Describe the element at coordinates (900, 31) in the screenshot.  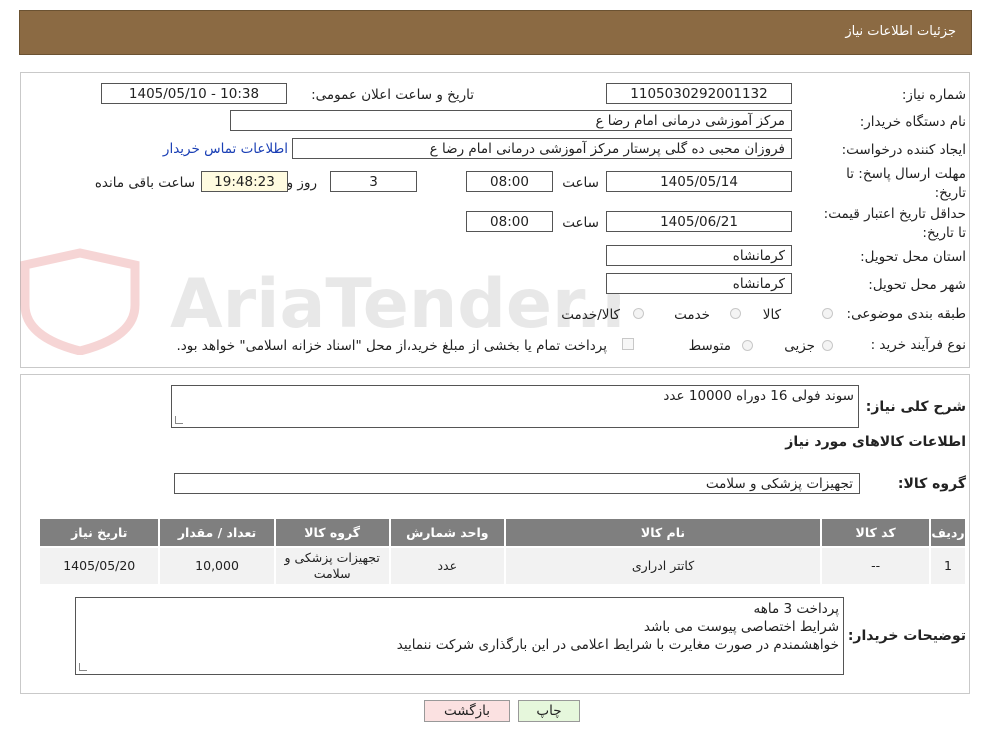
I see `page-title: جزئیات اطلاعات نیاز` at that location.